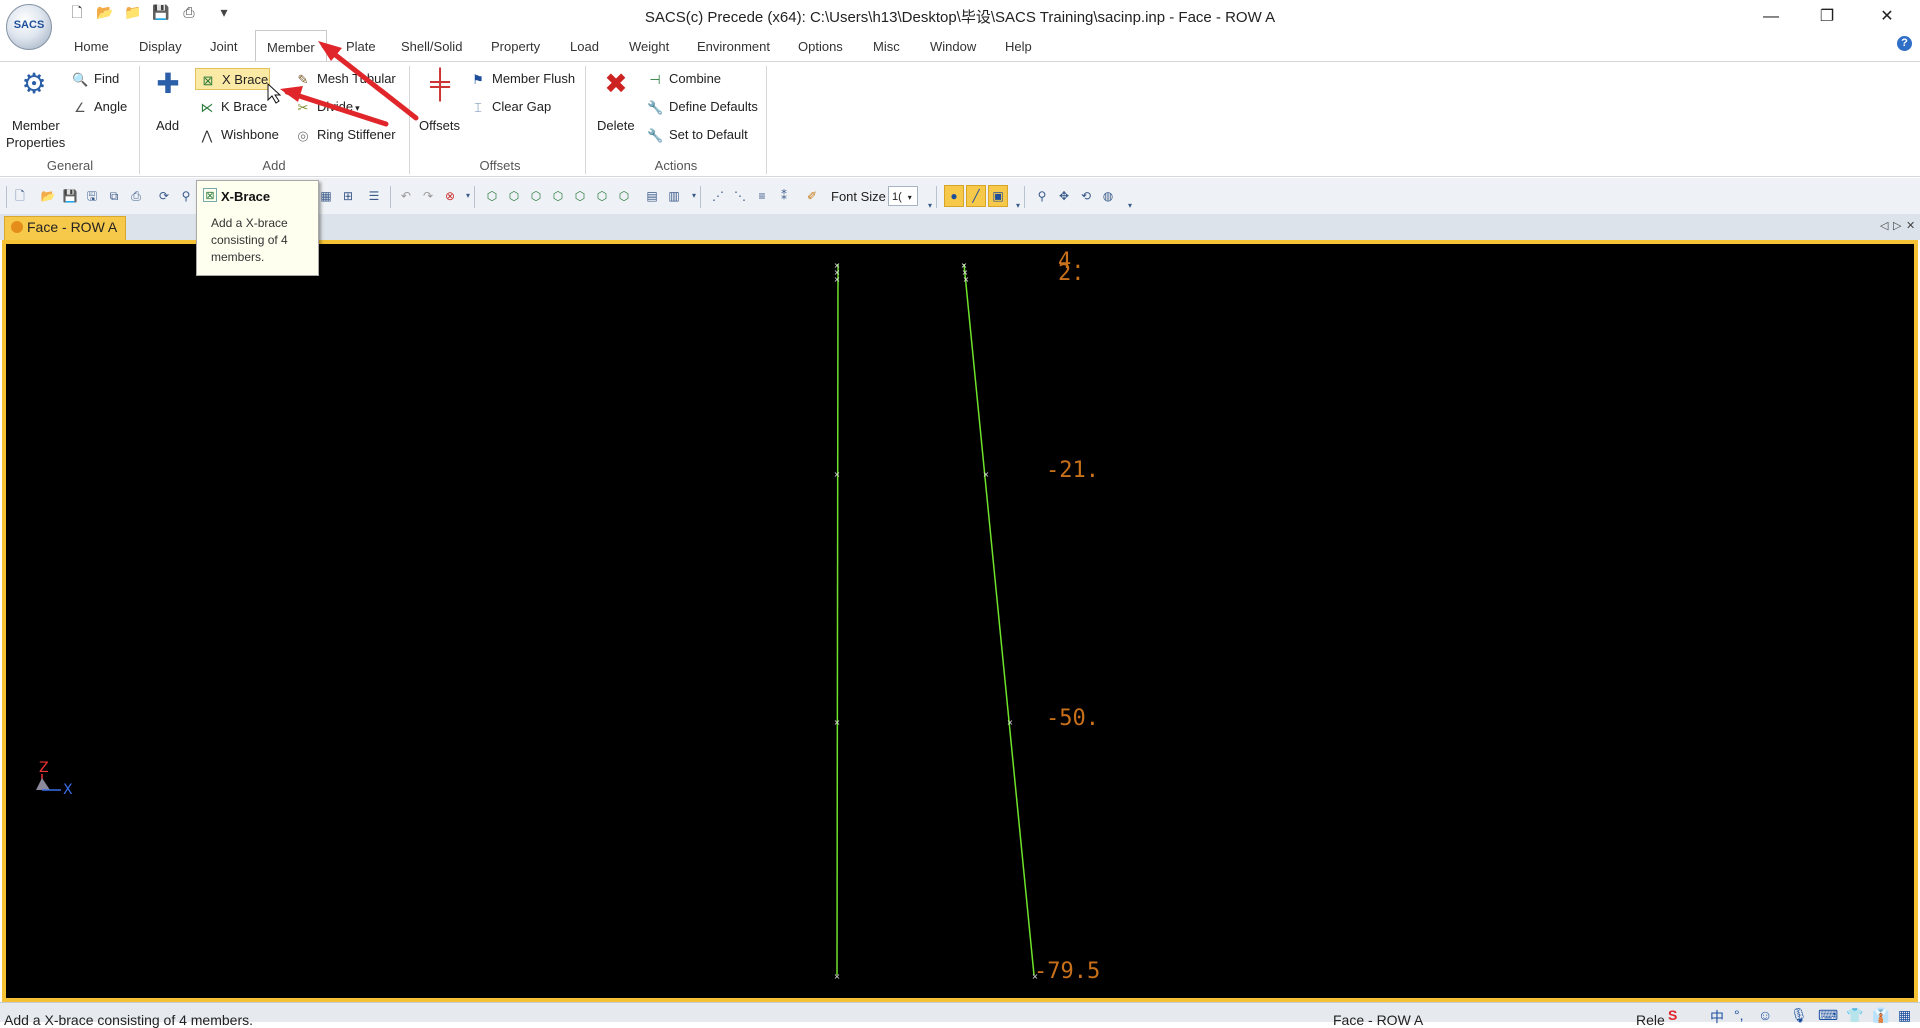 Image resolution: width=1920 pixels, height=1028 pixels. I want to click on member-properties-button: Member Properties, so click(35, 134).